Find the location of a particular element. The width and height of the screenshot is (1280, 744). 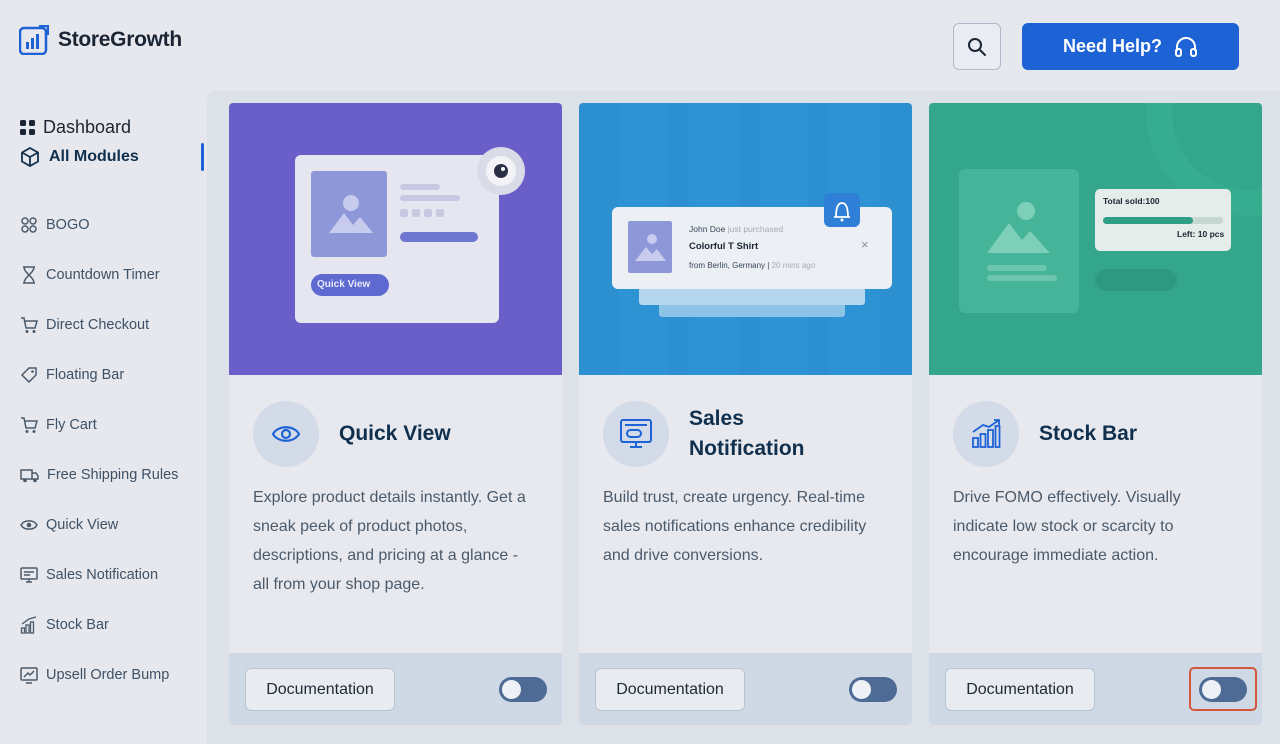

sidebar-item-upsell-order-bump: Upsell Order Bump is located at coordinates (99, 675).